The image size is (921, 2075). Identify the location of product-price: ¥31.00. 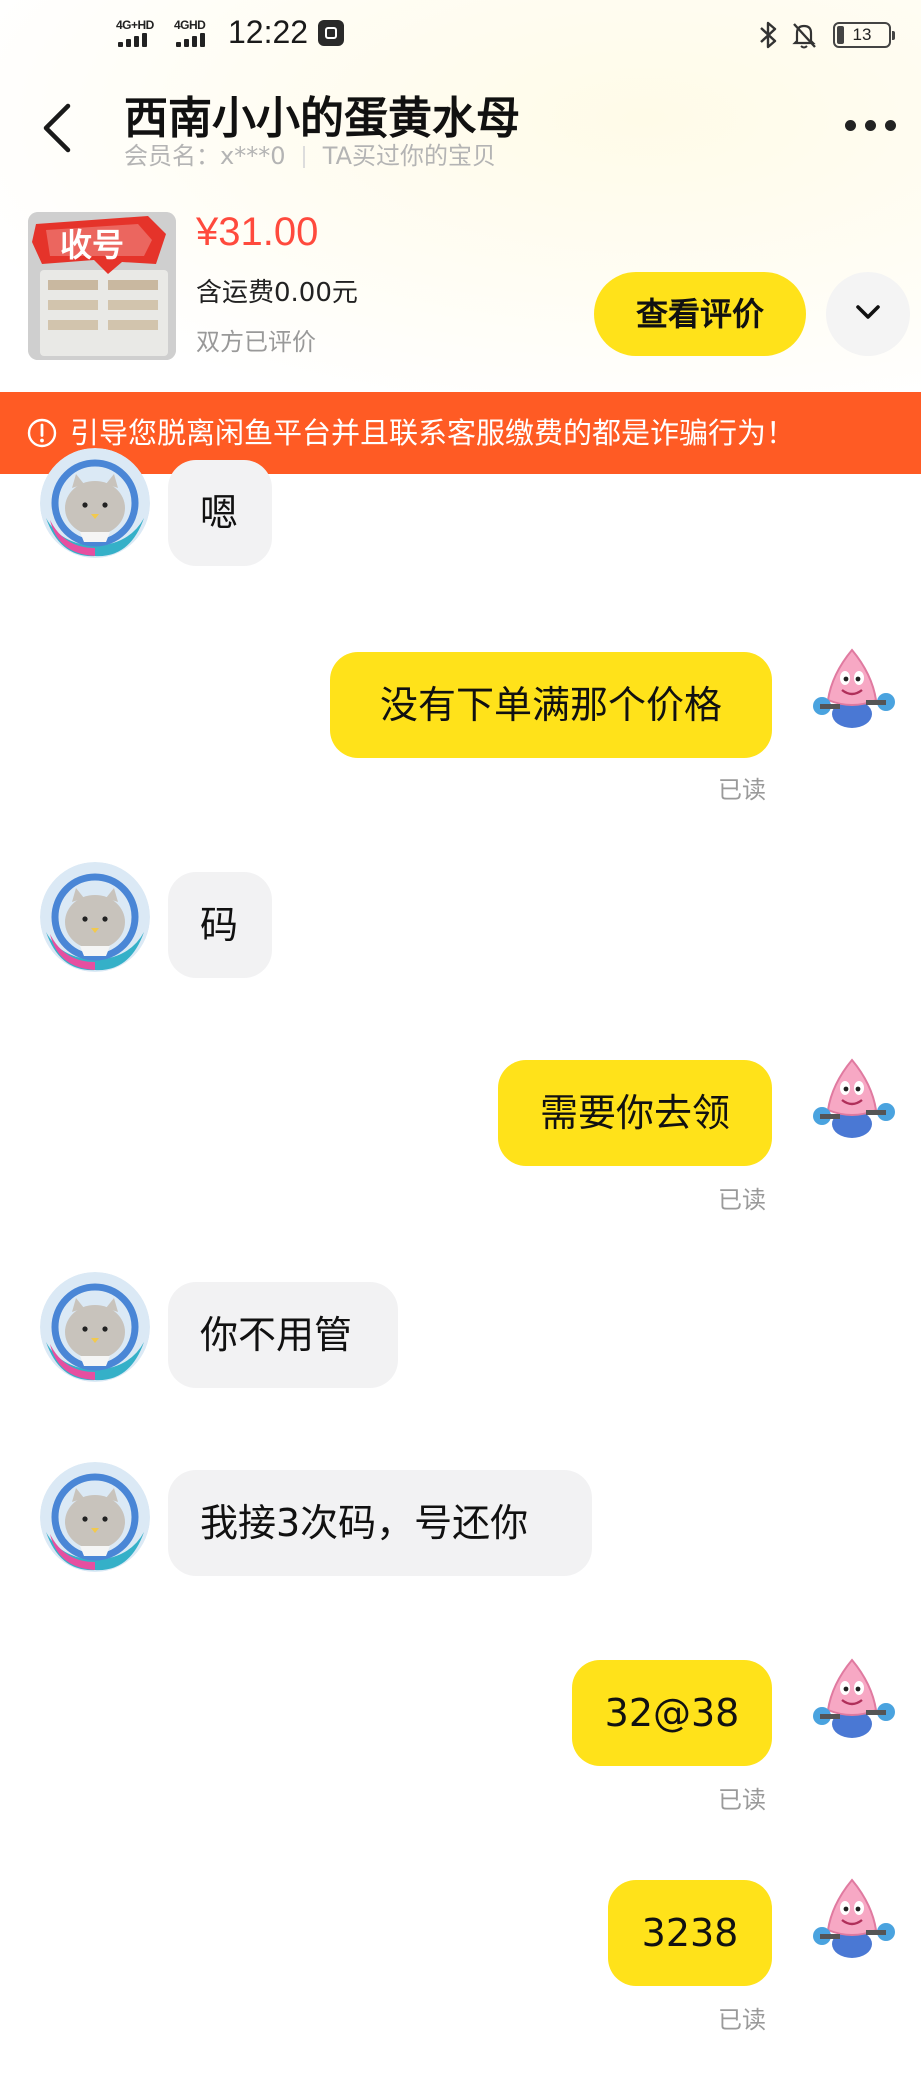
(257, 232).